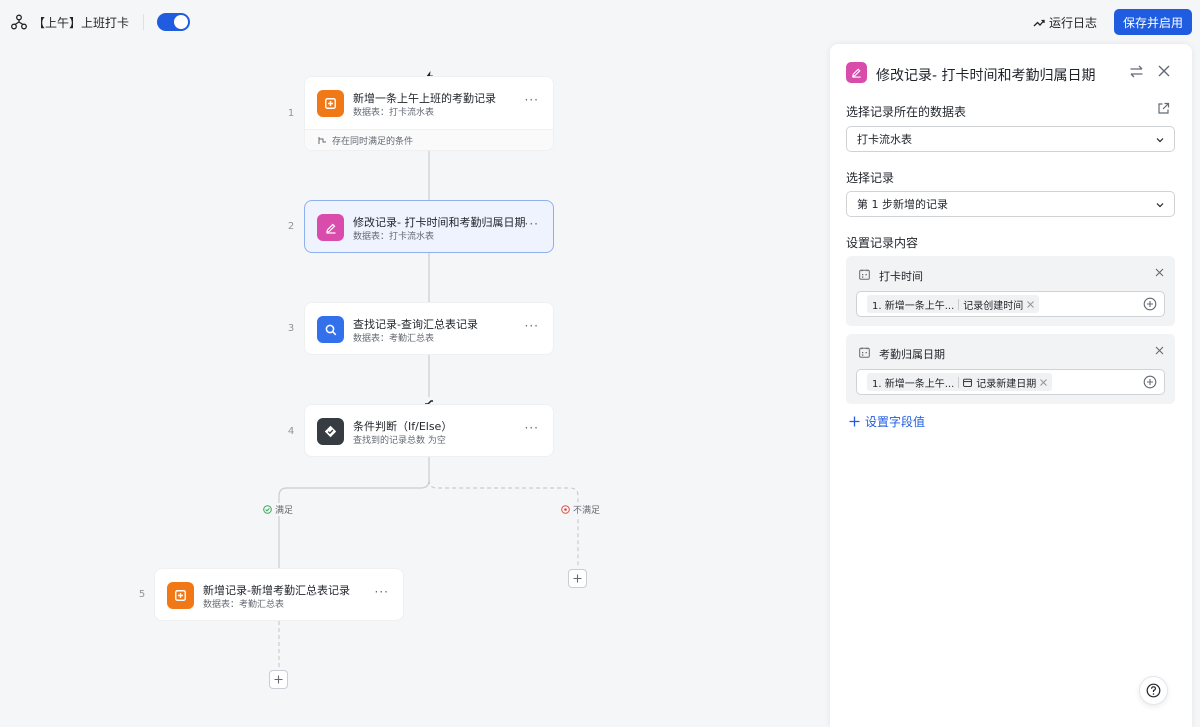  I want to click on variable-tag: 1. 新增一条上午... 记录新建日期, so click(960, 382).